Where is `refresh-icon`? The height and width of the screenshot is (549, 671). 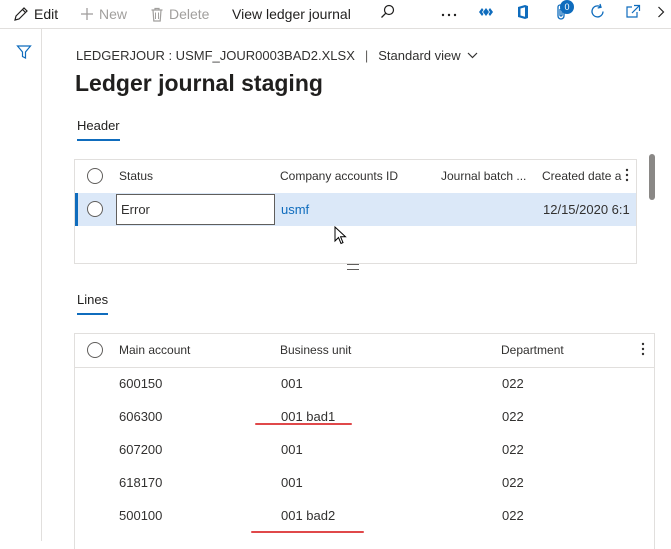 refresh-icon is located at coordinates (597, 14).